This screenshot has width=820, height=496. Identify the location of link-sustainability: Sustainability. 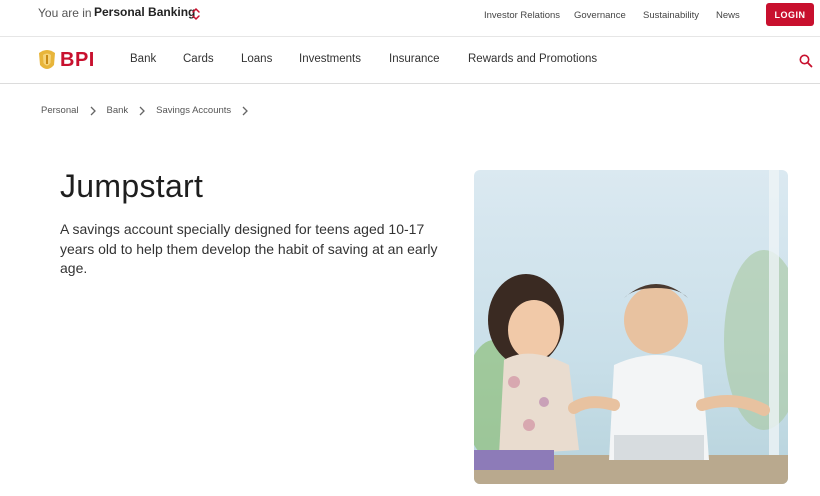
(671, 15).